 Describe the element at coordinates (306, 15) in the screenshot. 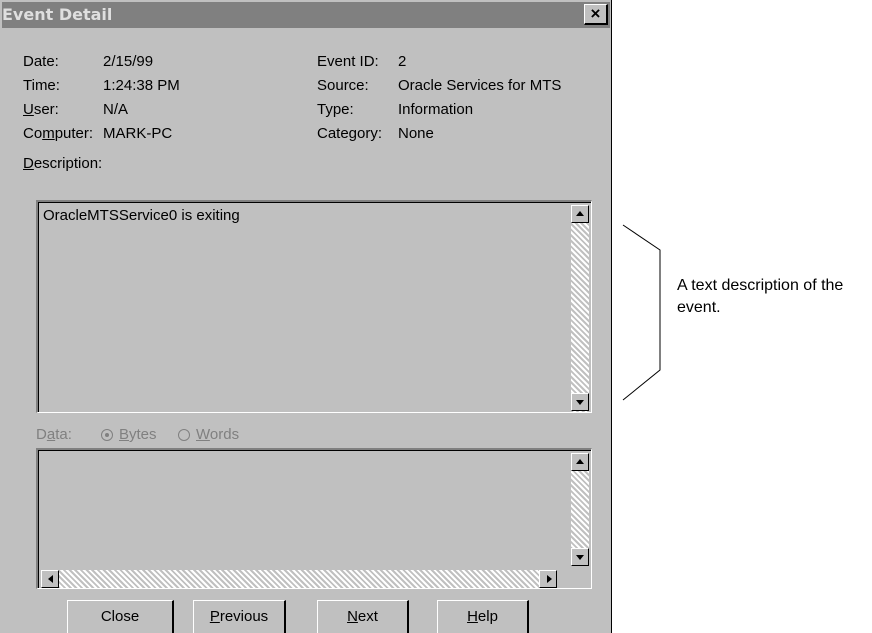

I see `title-bar: Event Detail ×` at that location.